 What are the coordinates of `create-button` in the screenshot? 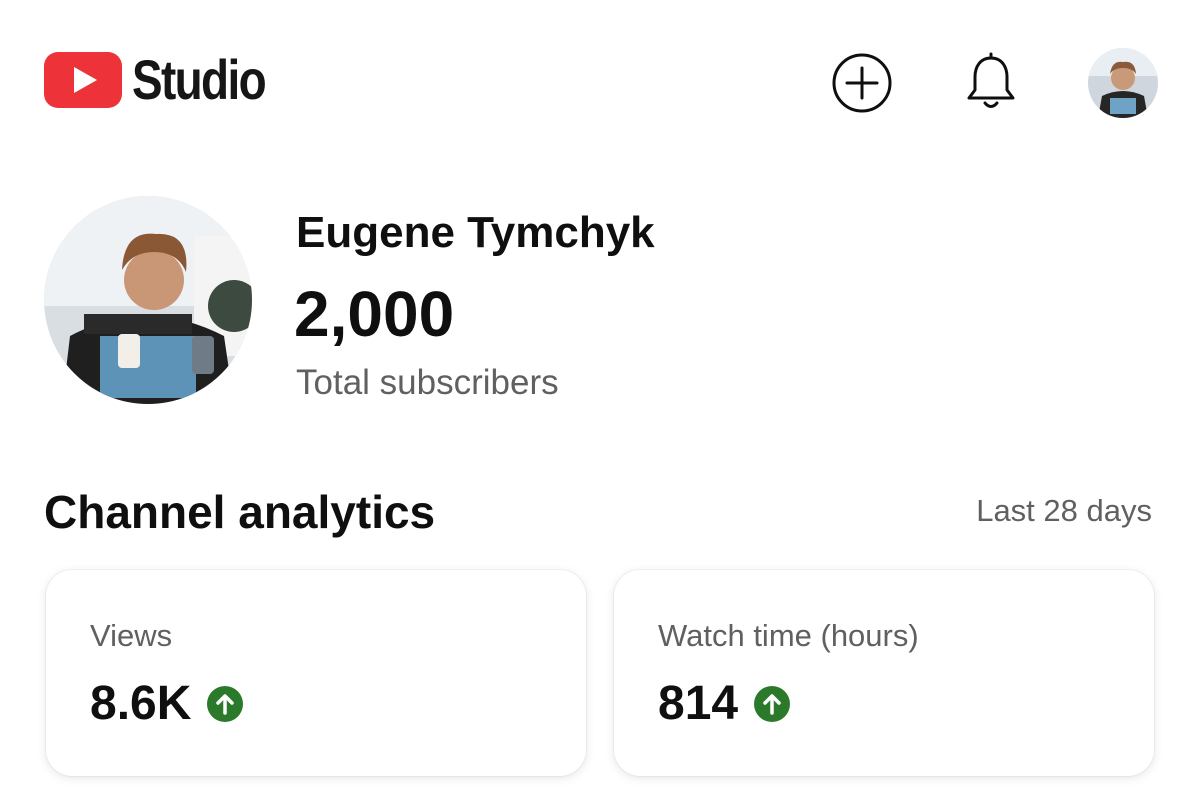 It's located at (862, 83).